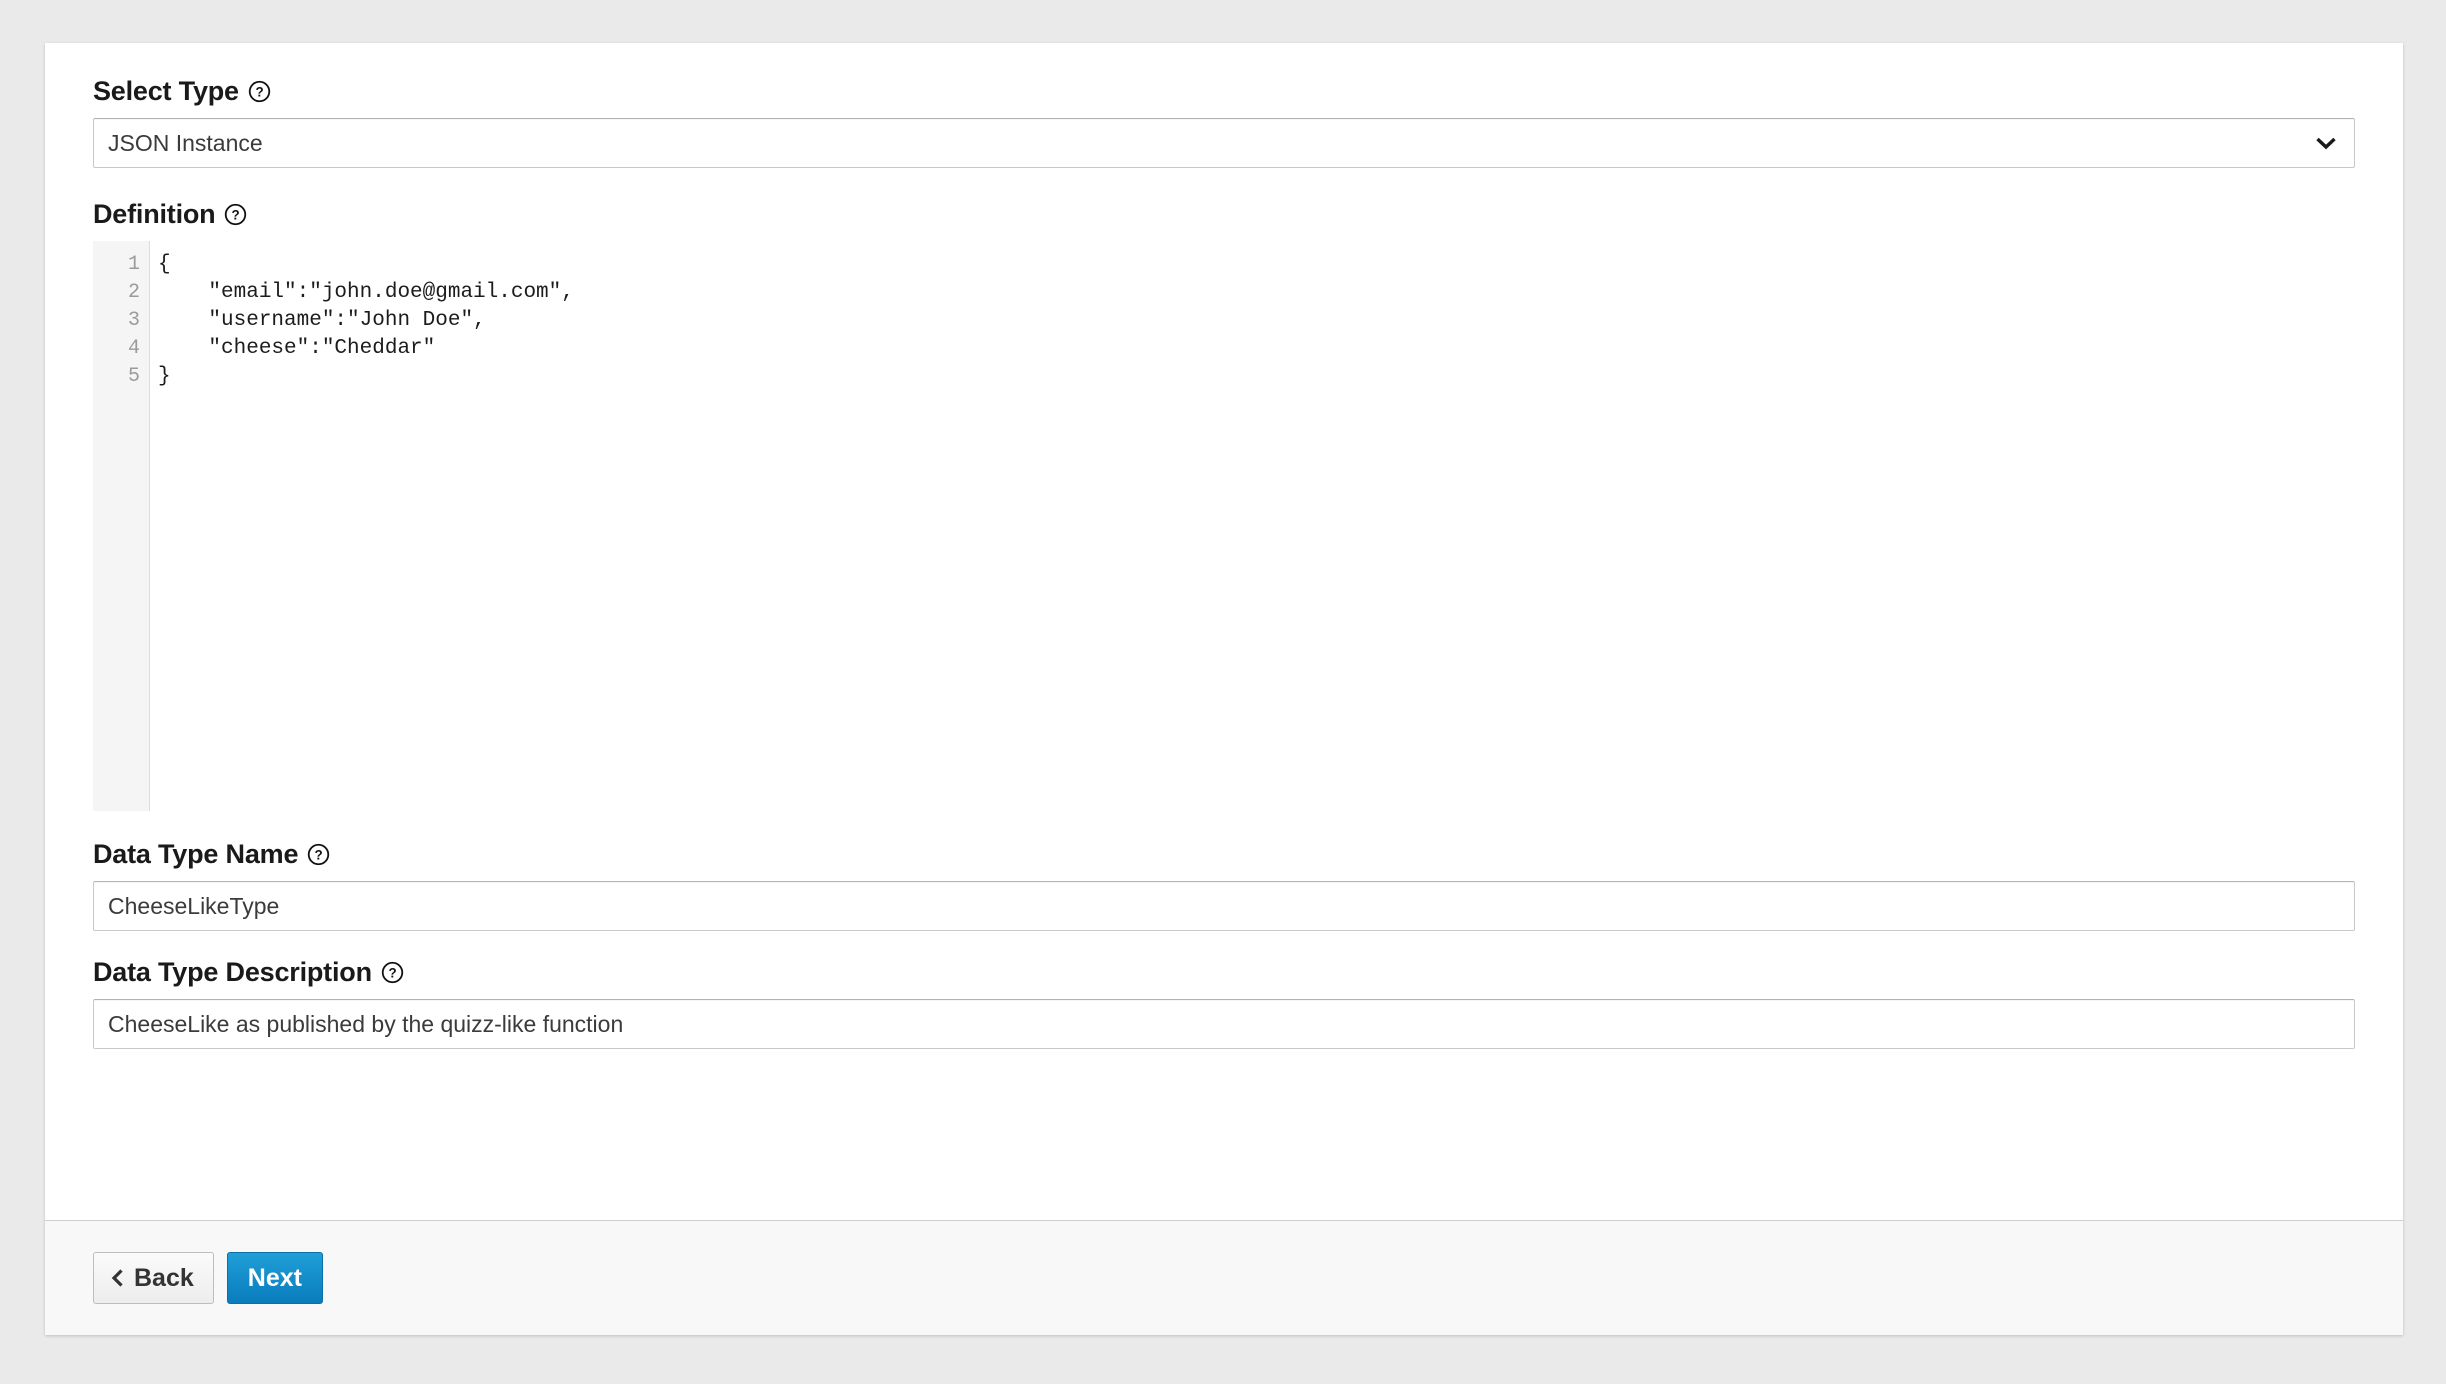 Image resolution: width=2446 pixels, height=1384 pixels. Describe the element at coordinates (196, 854) in the screenshot. I see `data-type-name-label-text: Data Type Name` at that location.